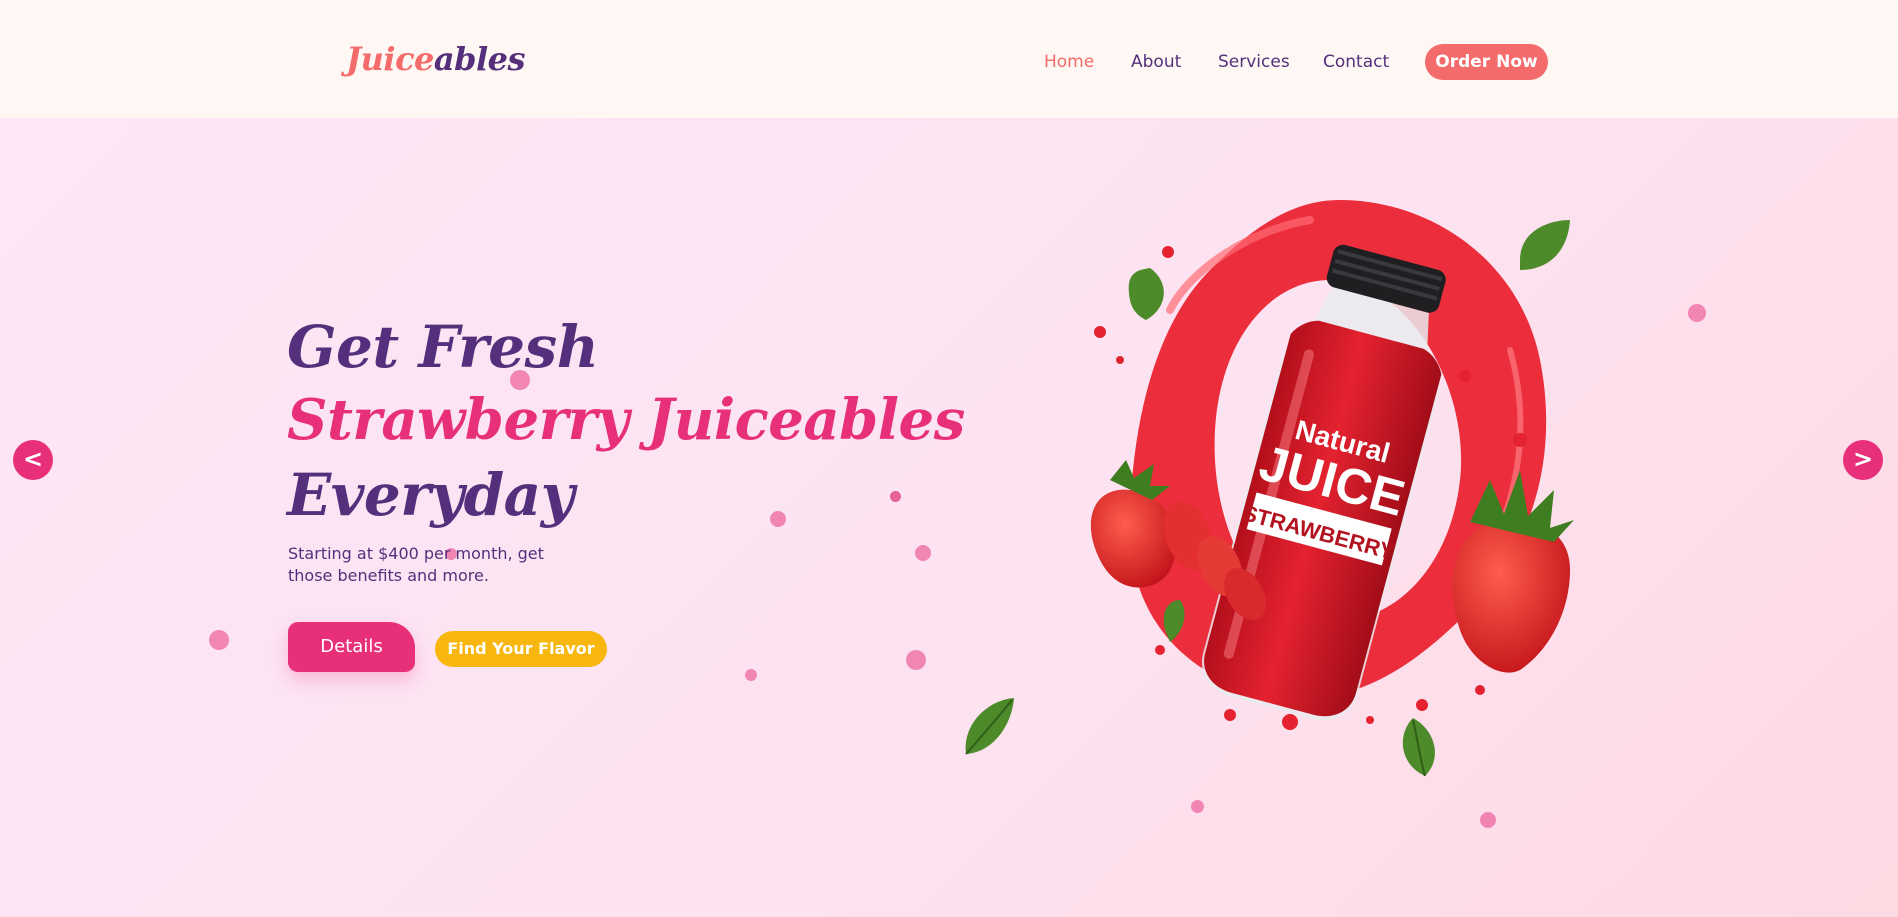  Describe the element at coordinates (430, 495) in the screenshot. I see `hero-title-line3: Everyday` at that location.